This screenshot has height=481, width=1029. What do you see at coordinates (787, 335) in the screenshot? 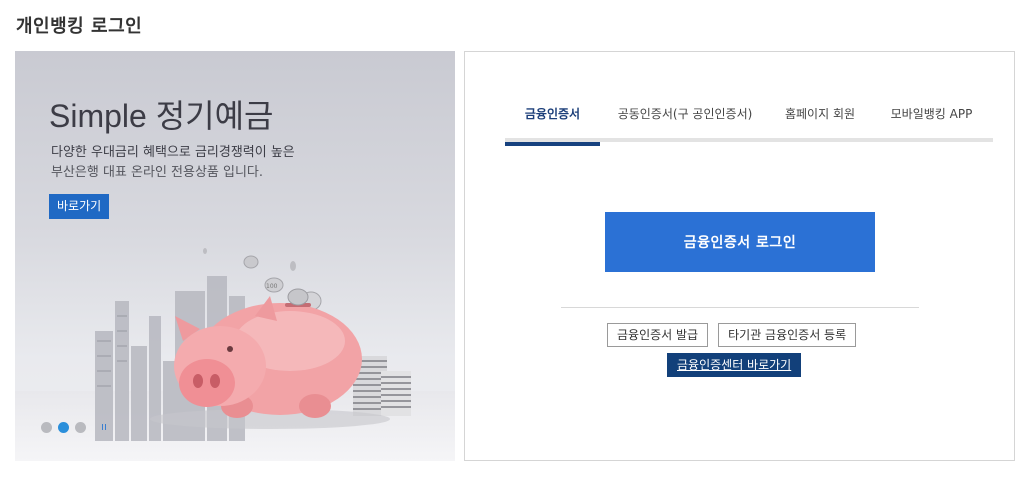
I see `register-other-certificate-button: 타기관 금융인증서 등록` at bounding box center [787, 335].